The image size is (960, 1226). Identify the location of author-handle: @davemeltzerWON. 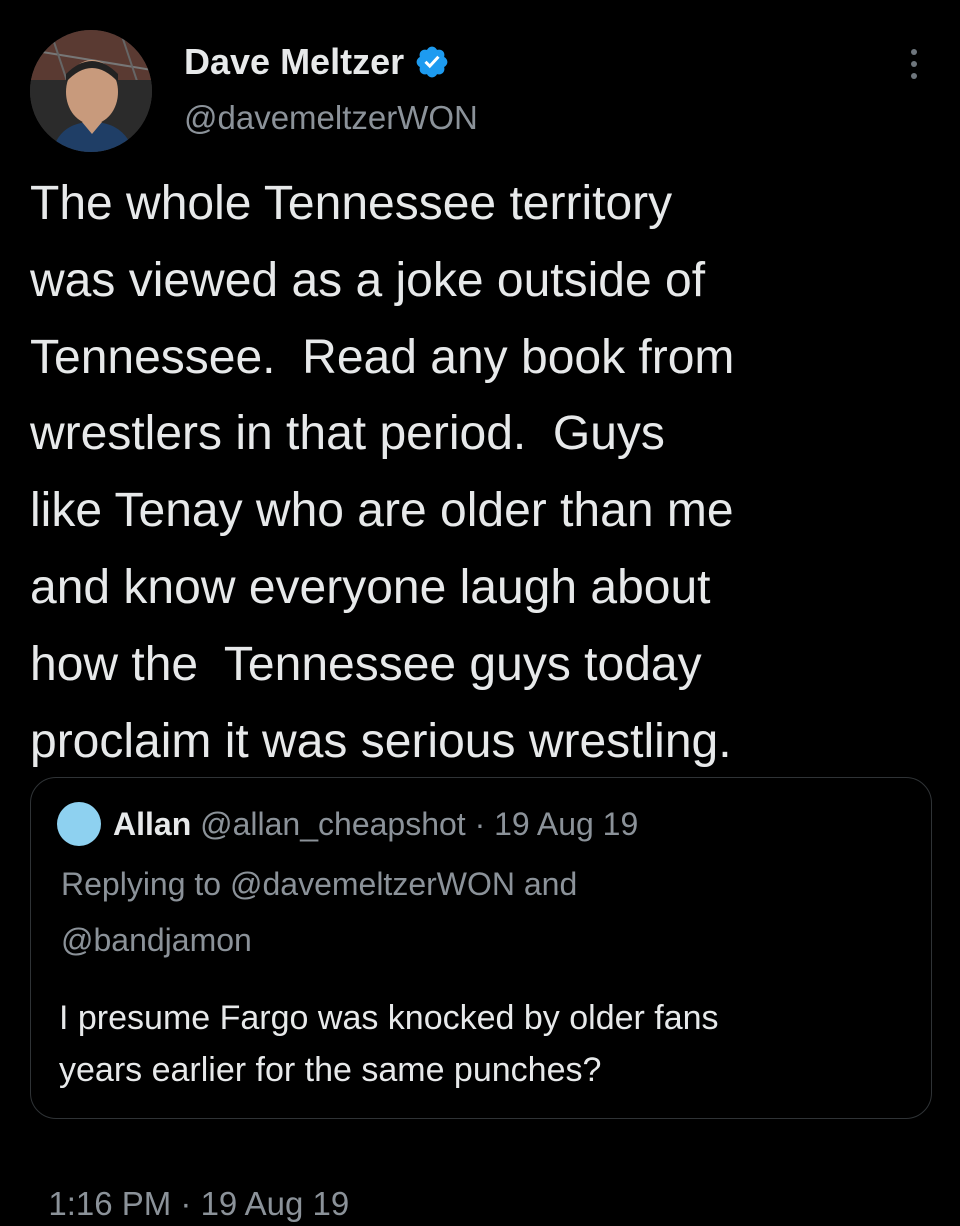
(331, 118).